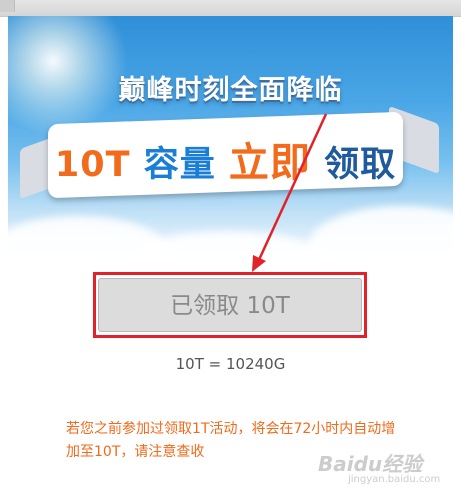  Describe the element at coordinates (394, 479) in the screenshot. I see `watermark-url: jingyan.baidu.com` at that location.